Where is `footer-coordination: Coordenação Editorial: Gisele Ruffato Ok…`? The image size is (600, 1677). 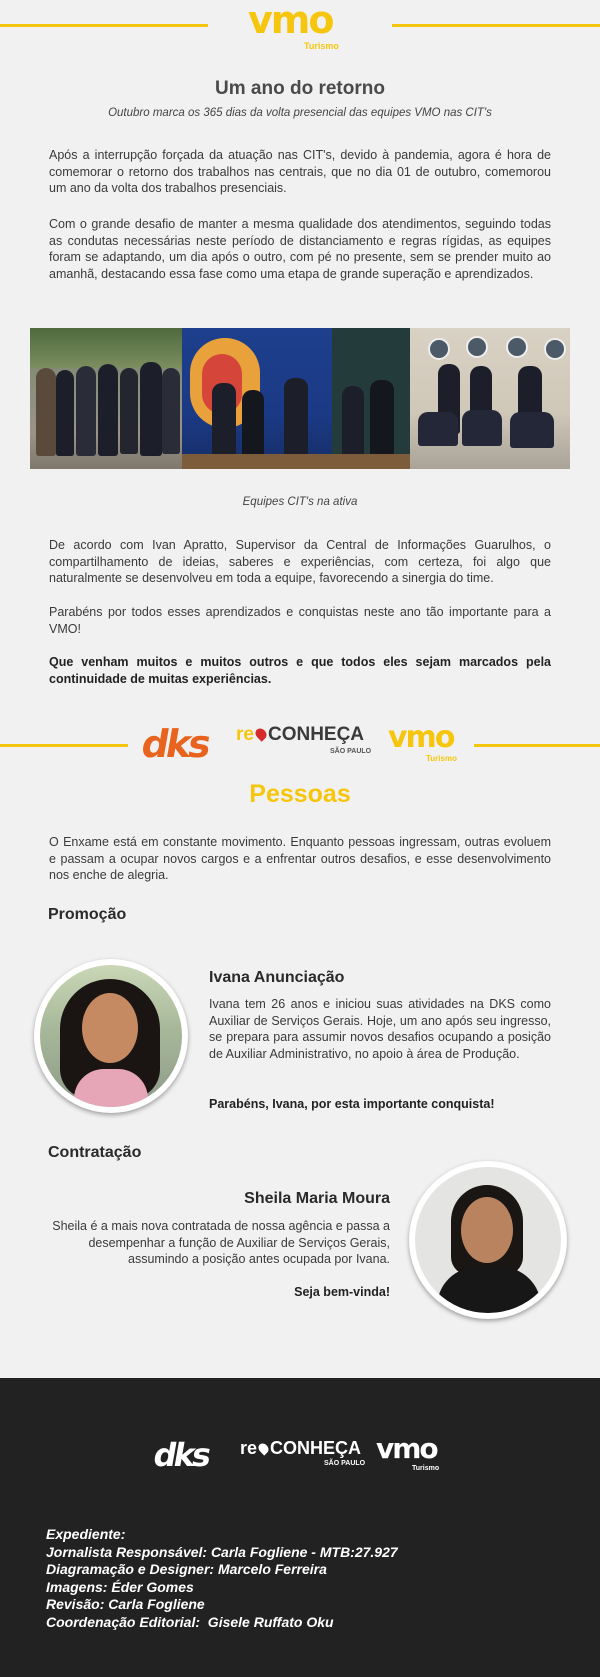
footer-coordination: Coordenação Editorial: Gisele Ruffato Ok… is located at coordinates (190, 1621).